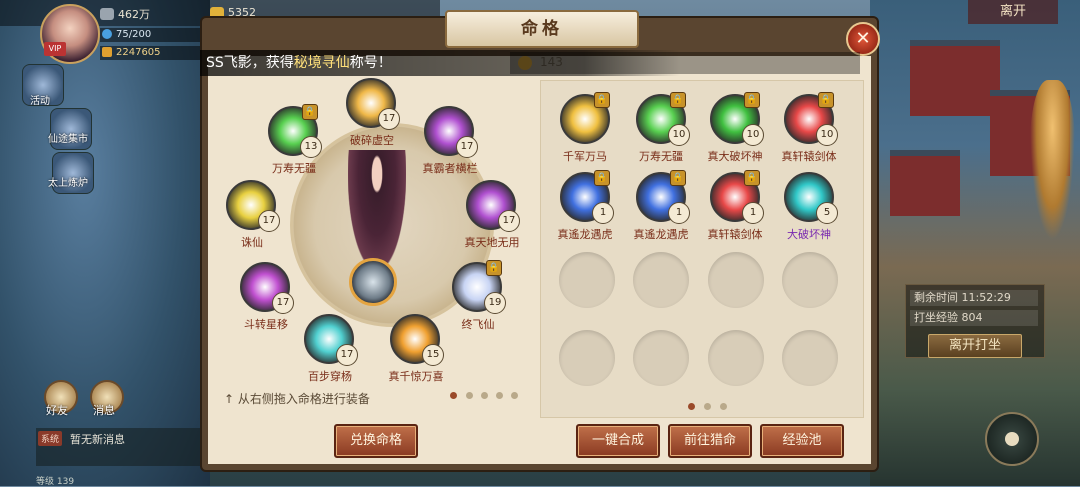 The height and width of the screenshot is (487, 1080). What do you see at coordinates (811, 198) in the screenshot?
I see `inventory-destiny-orb: 5` at bounding box center [811, 198].